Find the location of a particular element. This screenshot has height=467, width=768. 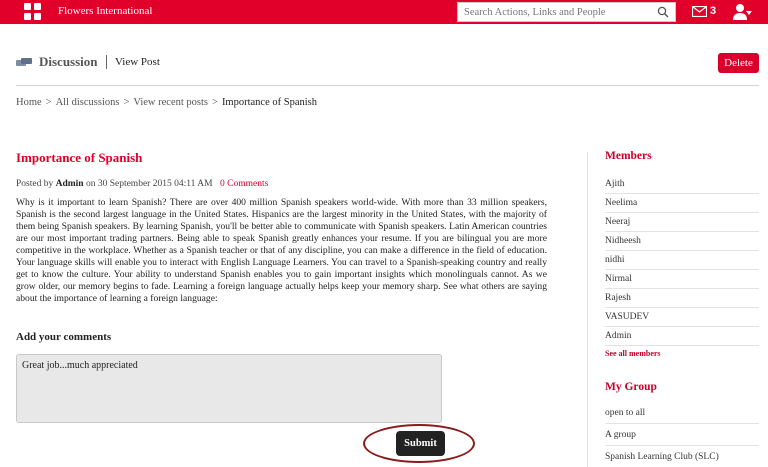

chevron-down-icon is located at coordinates (749, 13).